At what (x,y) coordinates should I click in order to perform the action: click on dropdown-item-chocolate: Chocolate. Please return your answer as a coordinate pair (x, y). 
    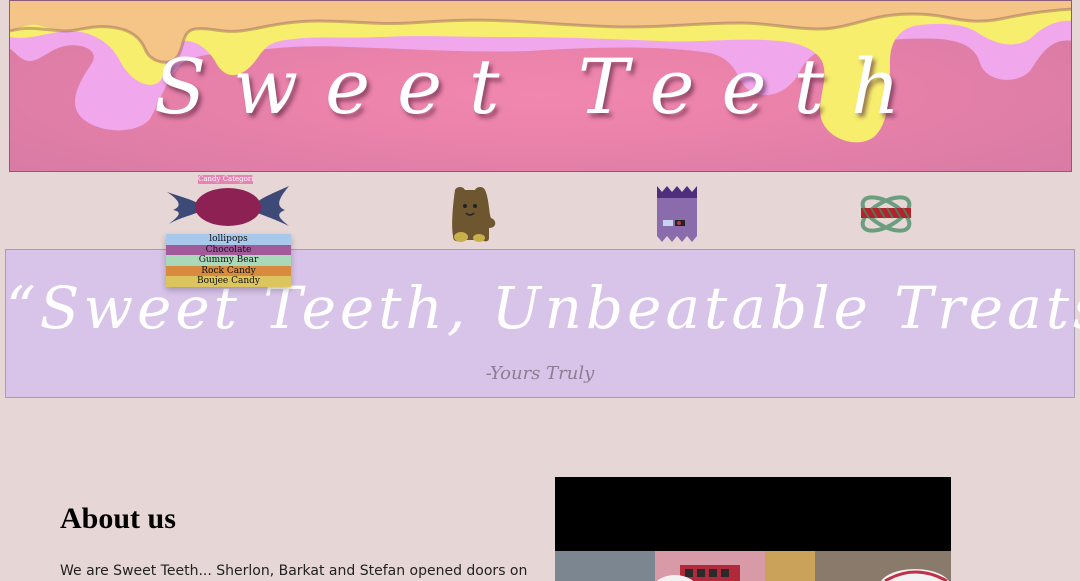
    Looking at the image, I should click on (228, 250).